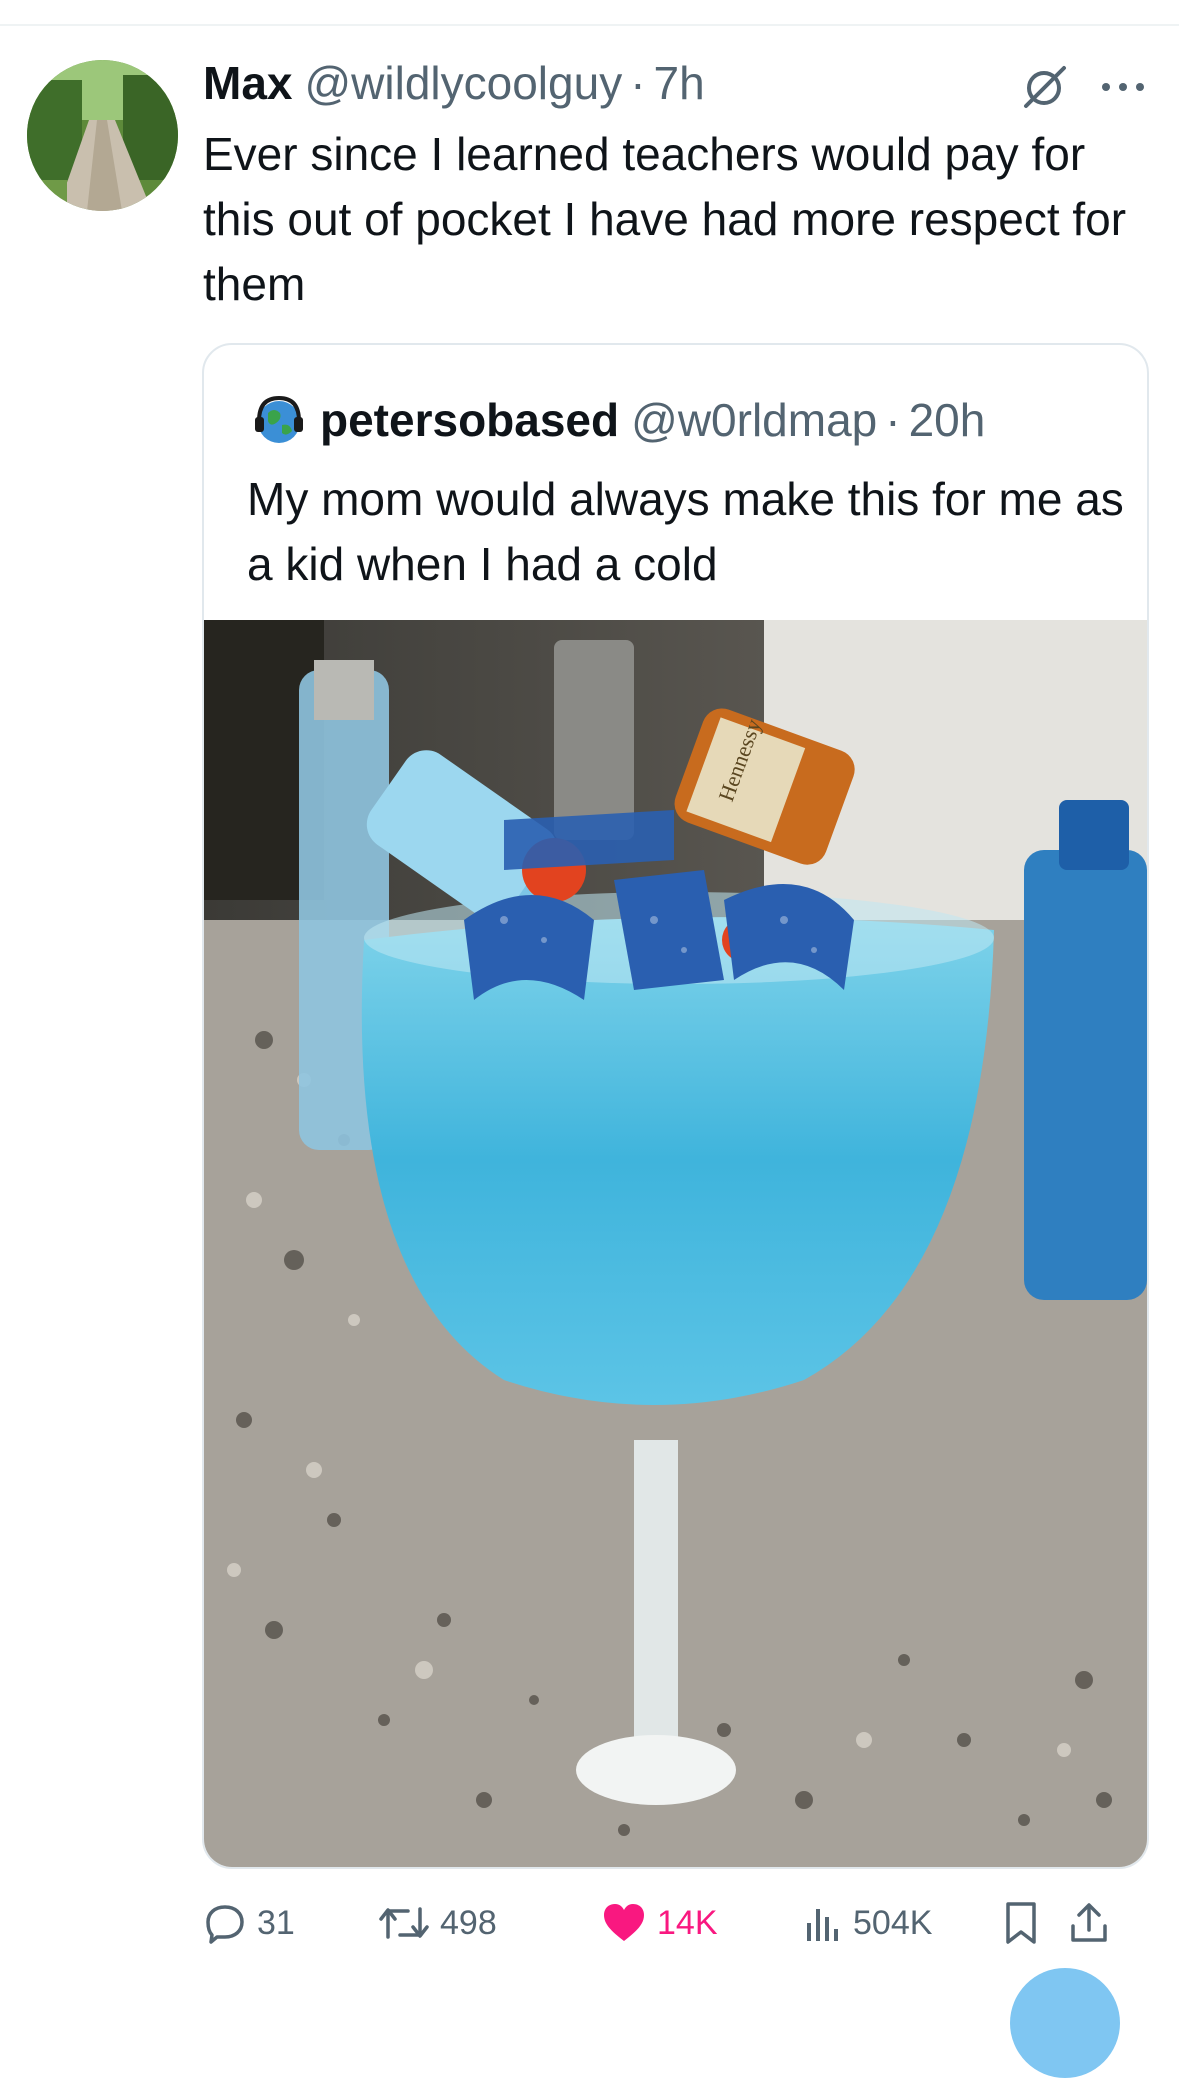 The width and height of the screenshot is (1179, 2078). I want to click on bookmark-icon, so click(1021, 1923).